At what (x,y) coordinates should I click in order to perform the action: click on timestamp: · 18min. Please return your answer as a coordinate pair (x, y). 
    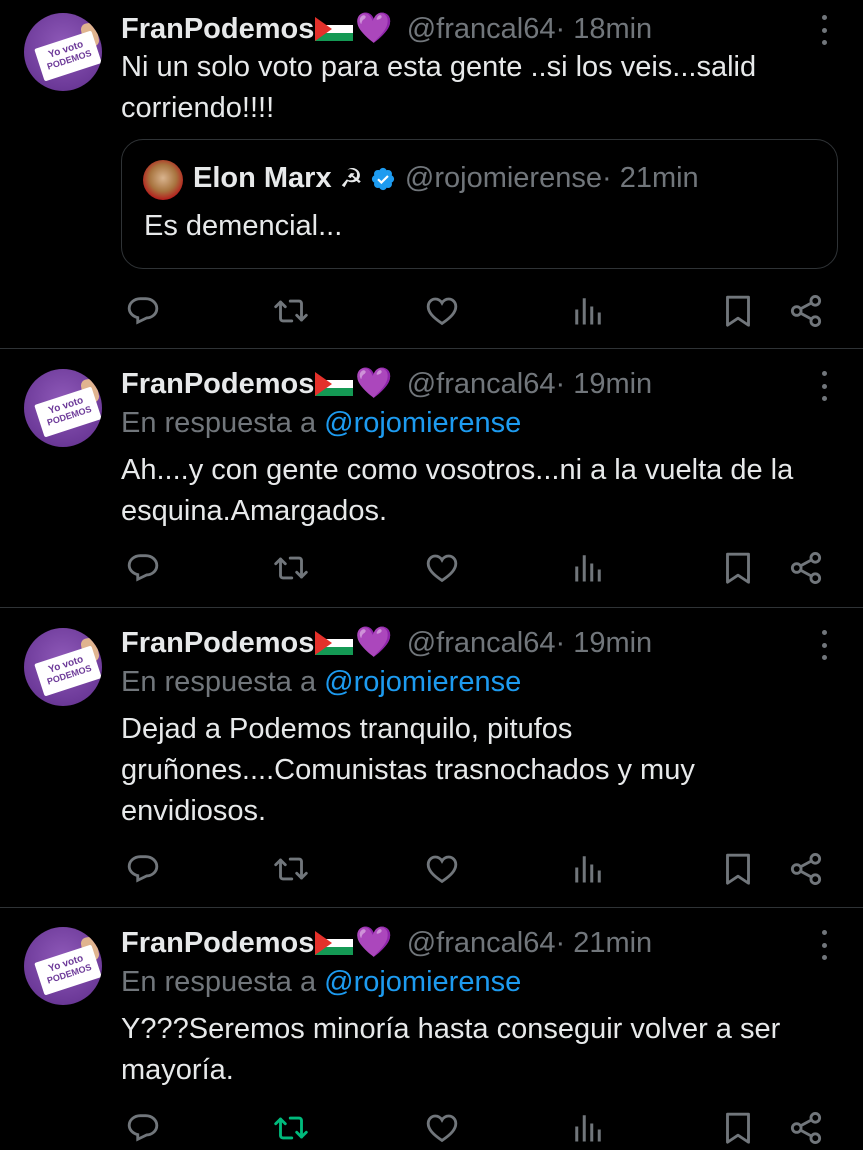
    Looking at the image, I should click on (603, 29).